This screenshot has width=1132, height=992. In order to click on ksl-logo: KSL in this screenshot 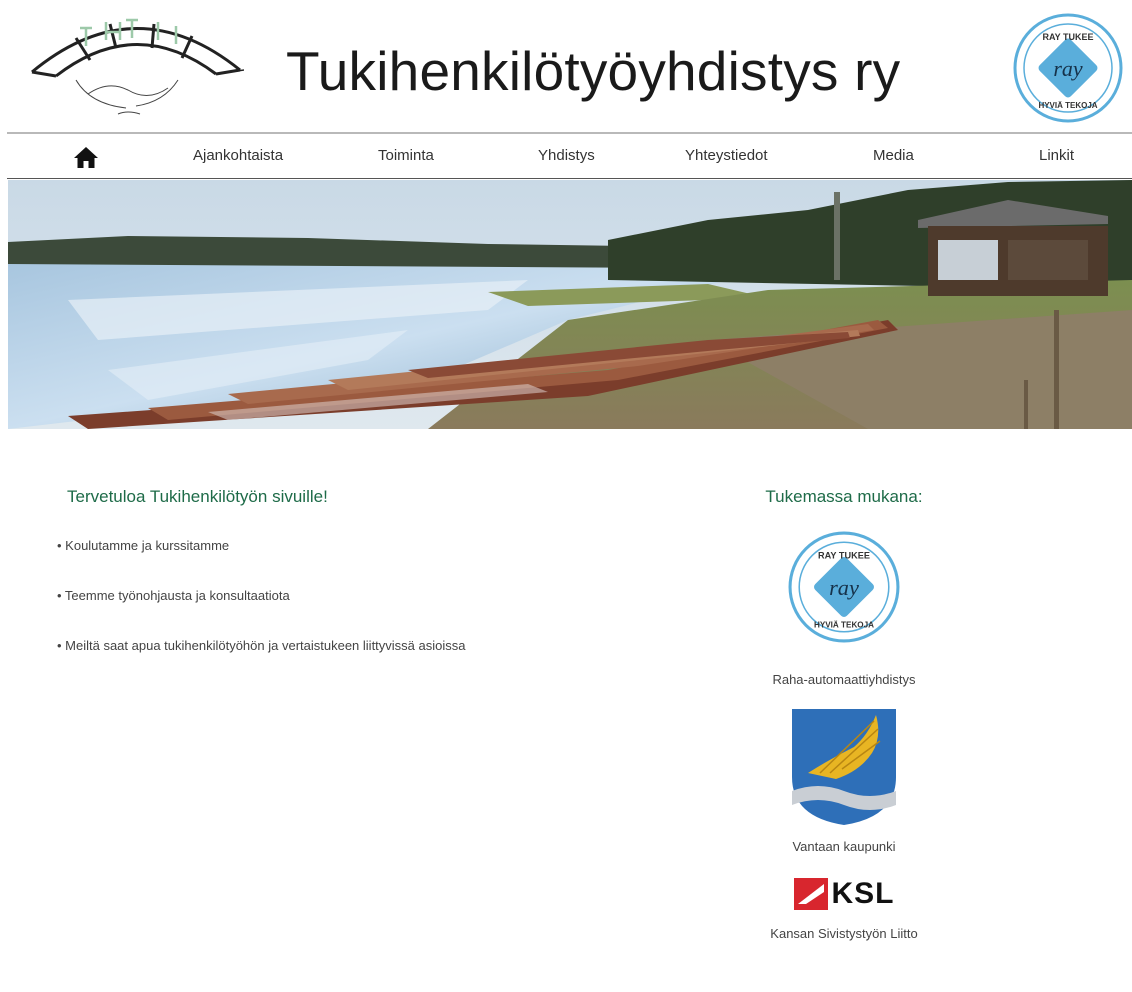, I will do `click(844, 894)`.